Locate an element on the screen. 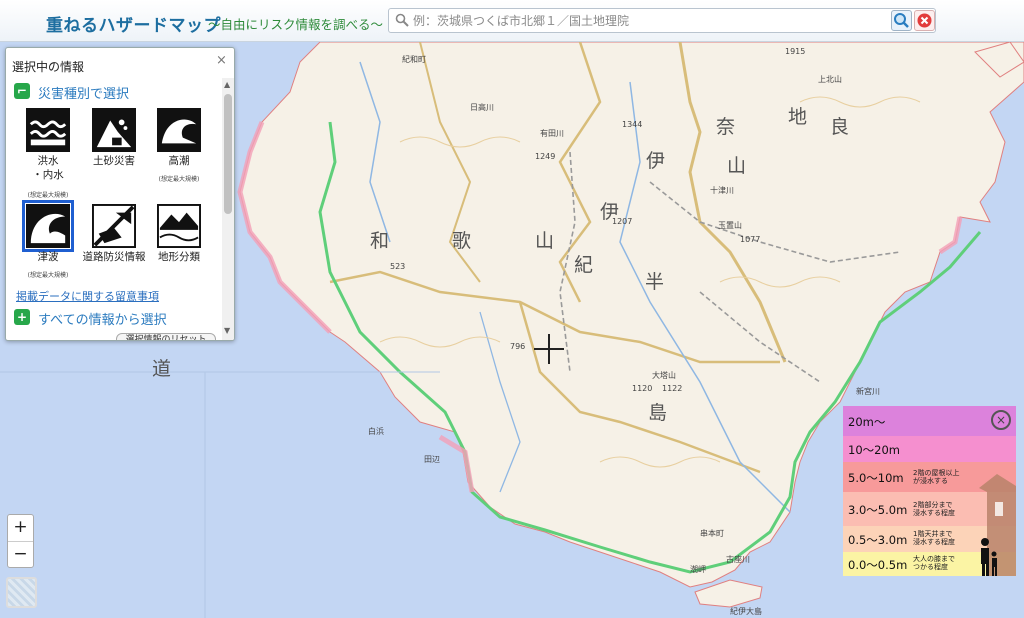  disaster-type-section-label: 災害種別で選択 is located at coordinates (84, 94).